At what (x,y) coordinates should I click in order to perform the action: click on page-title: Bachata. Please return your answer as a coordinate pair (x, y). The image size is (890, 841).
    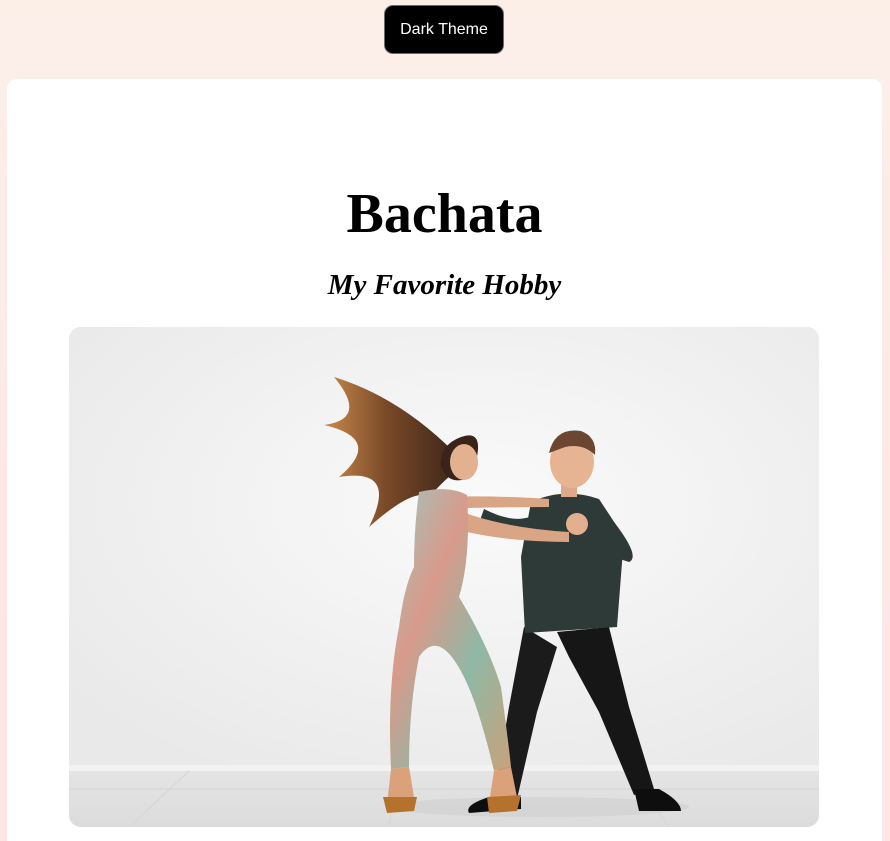
    Looking at the image, I should click on (444, 214).